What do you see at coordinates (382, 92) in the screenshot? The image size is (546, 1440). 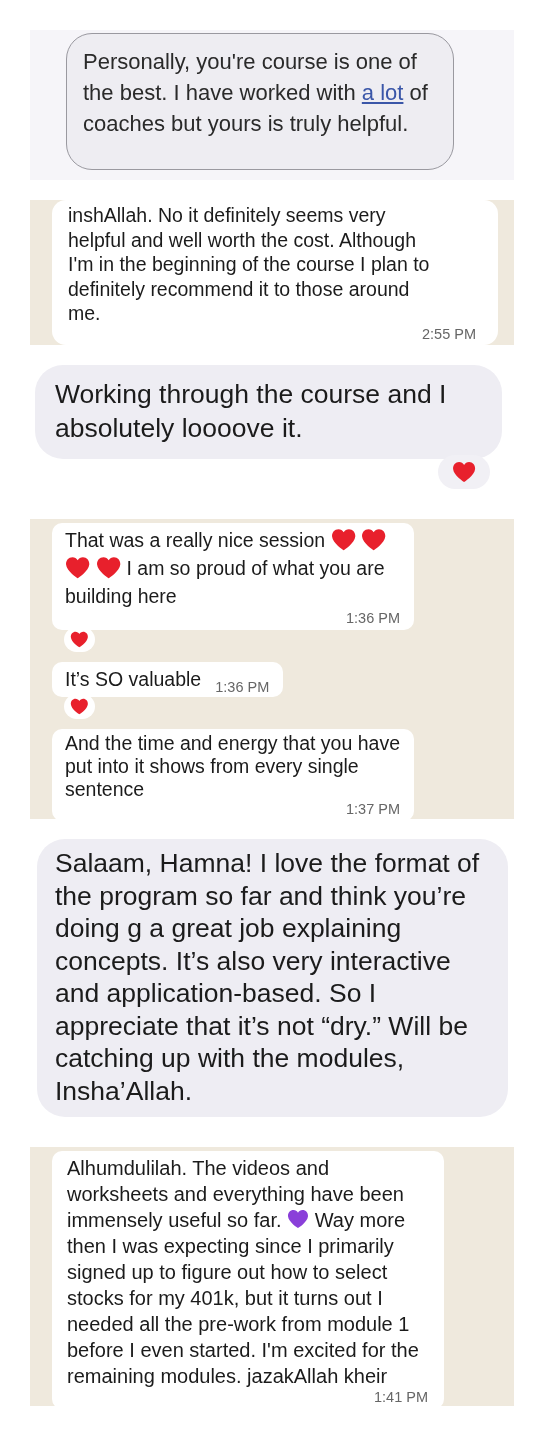 I see `message-link: a lot` at bounding box center [382, 92].